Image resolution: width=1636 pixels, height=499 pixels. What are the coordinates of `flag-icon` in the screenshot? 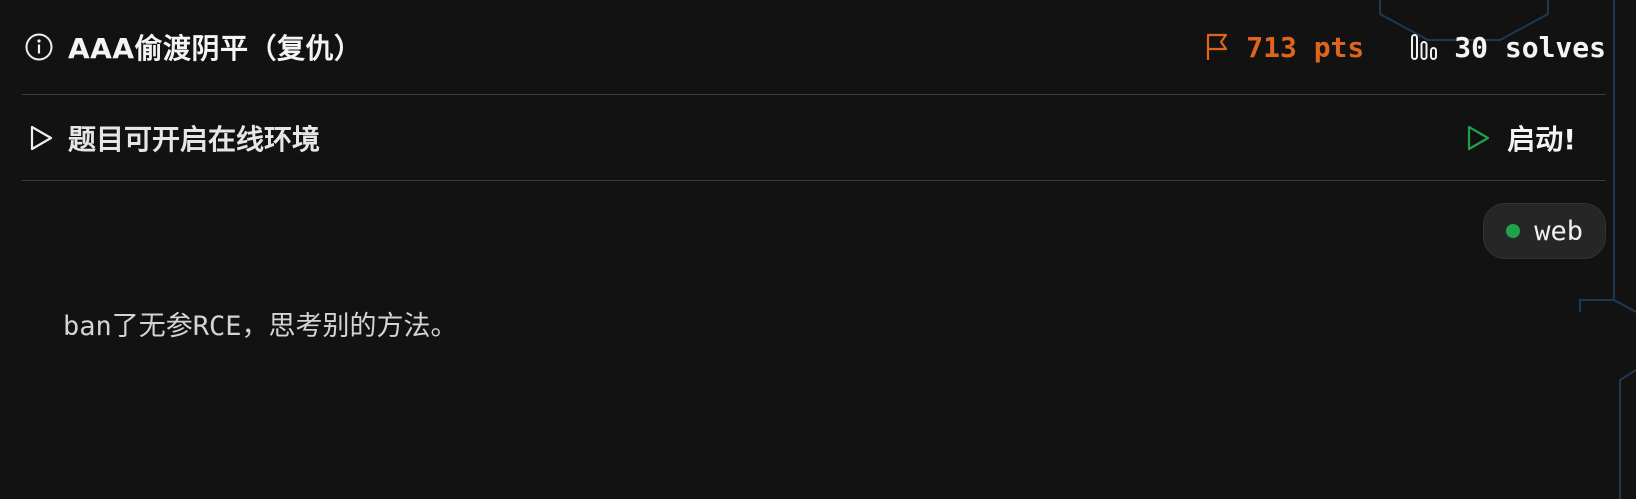 It's located at (1217, 47).